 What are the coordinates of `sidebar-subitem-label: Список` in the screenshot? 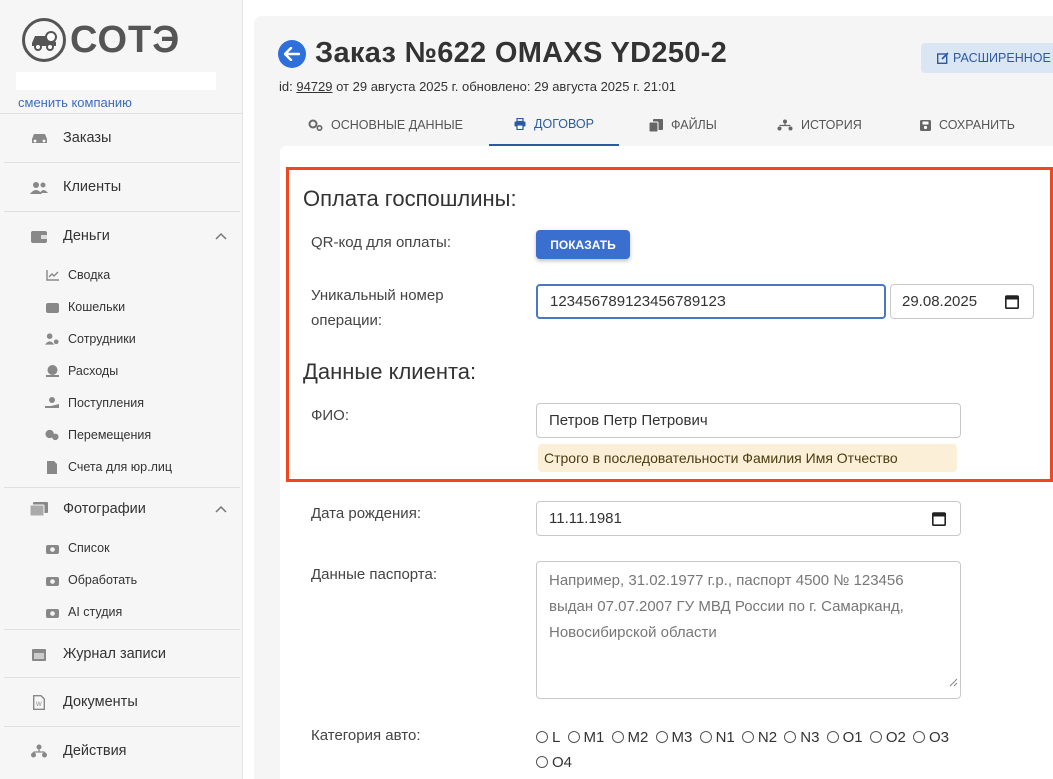 It's located at (89, 548).